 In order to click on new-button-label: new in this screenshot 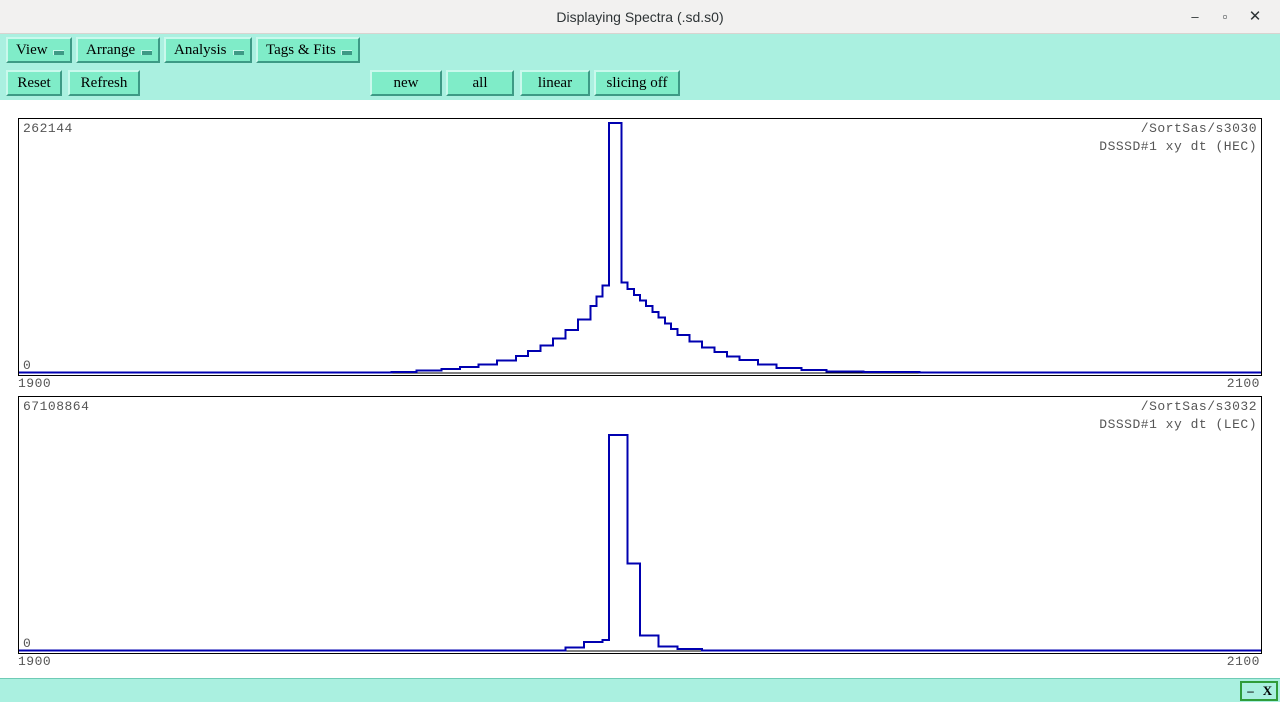, I will do `click(406, 83)`.